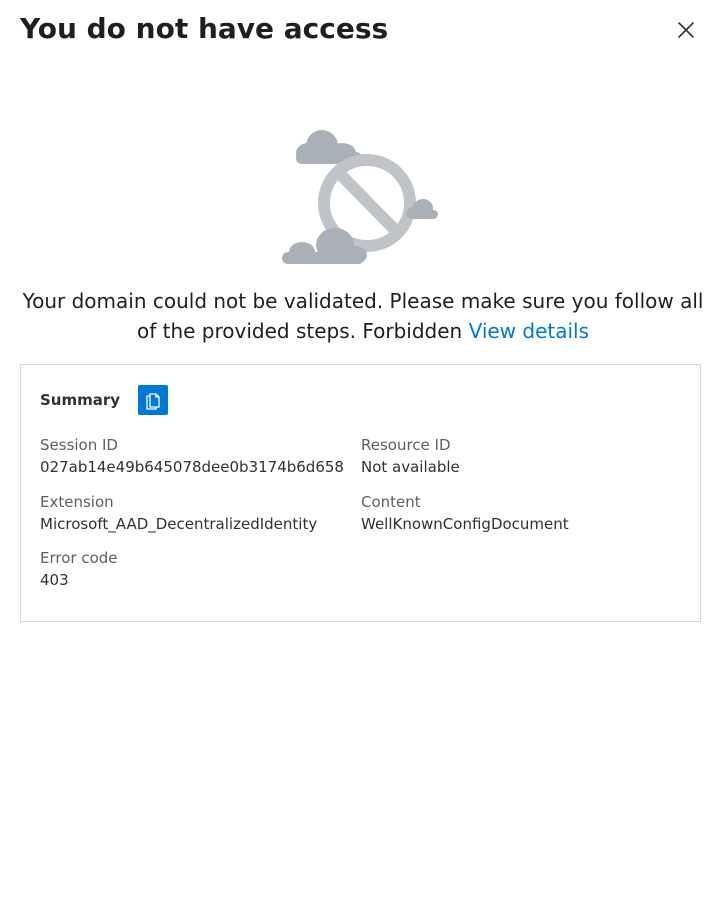 The image size is (726, 905). I want to click on close-icon, so click(686, 30).